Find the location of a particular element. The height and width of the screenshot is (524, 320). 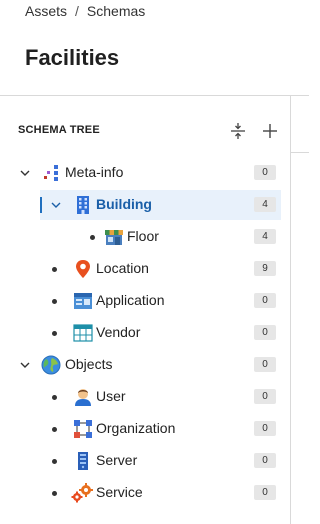

floor-icon is located at coordinates (114, 237).